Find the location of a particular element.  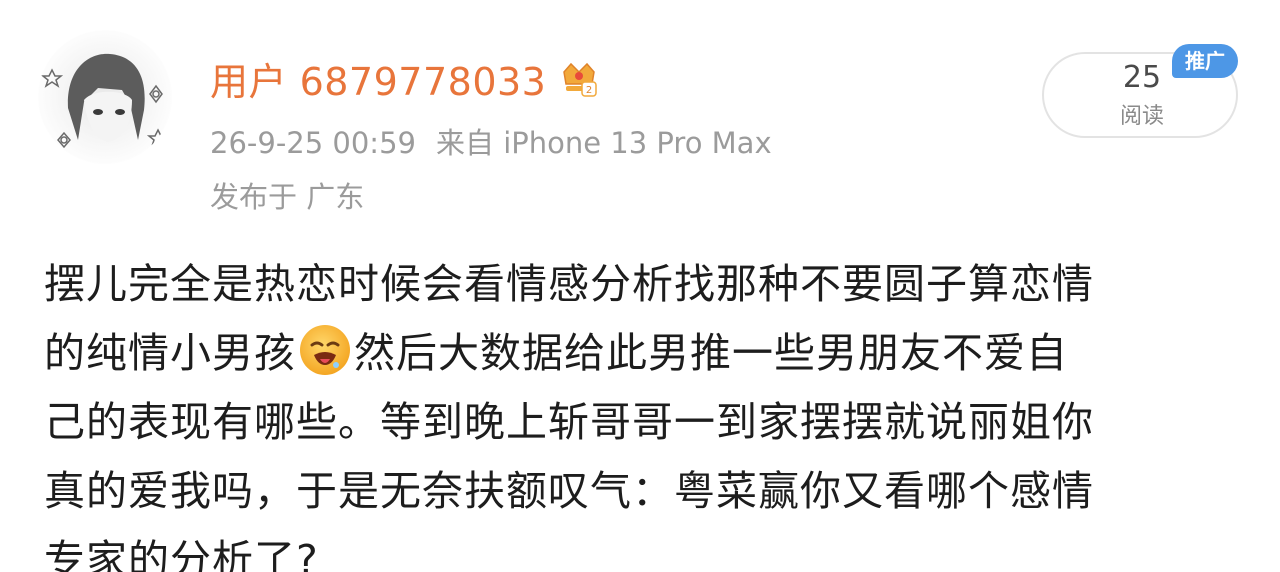

author-name: 用户 6879778033 is located at coordinates (378, 78).